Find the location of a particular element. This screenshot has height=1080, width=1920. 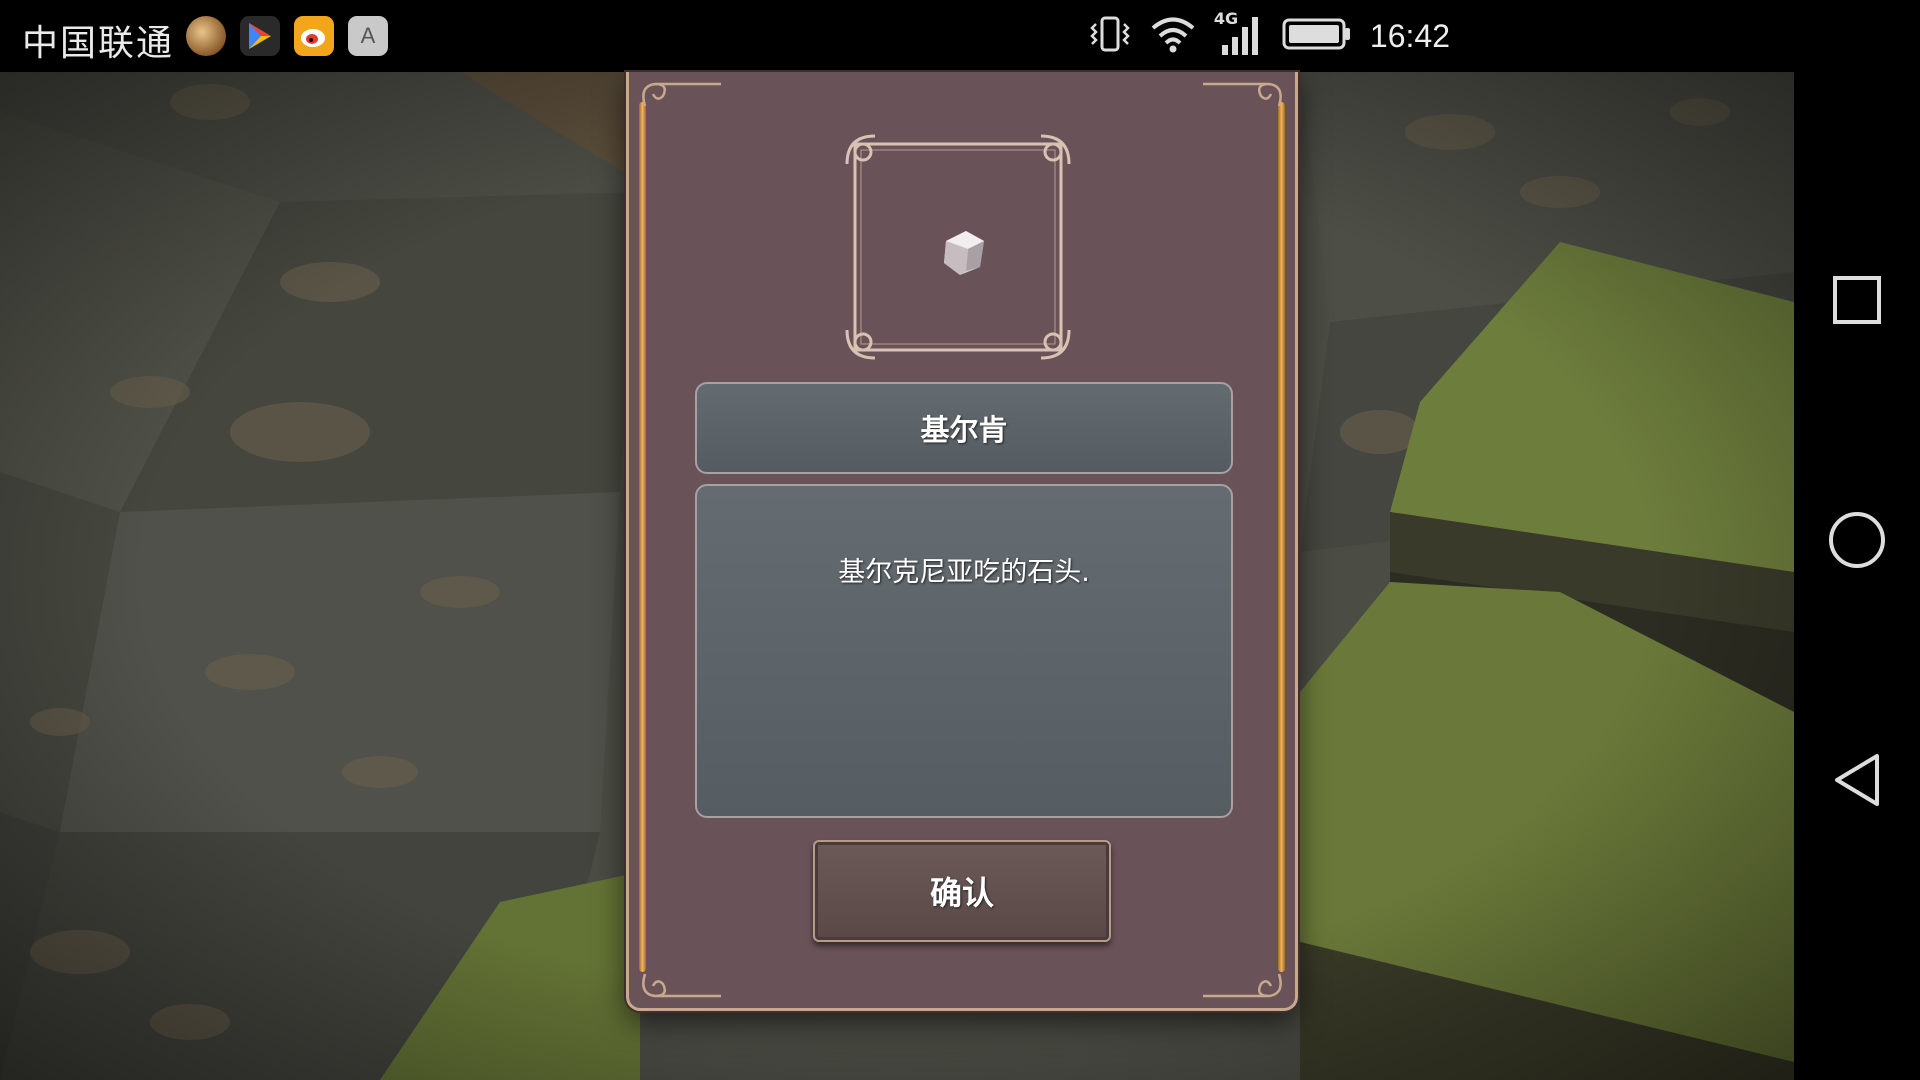

confirm-button-label: 确认 is located at coordinates (961, 893).